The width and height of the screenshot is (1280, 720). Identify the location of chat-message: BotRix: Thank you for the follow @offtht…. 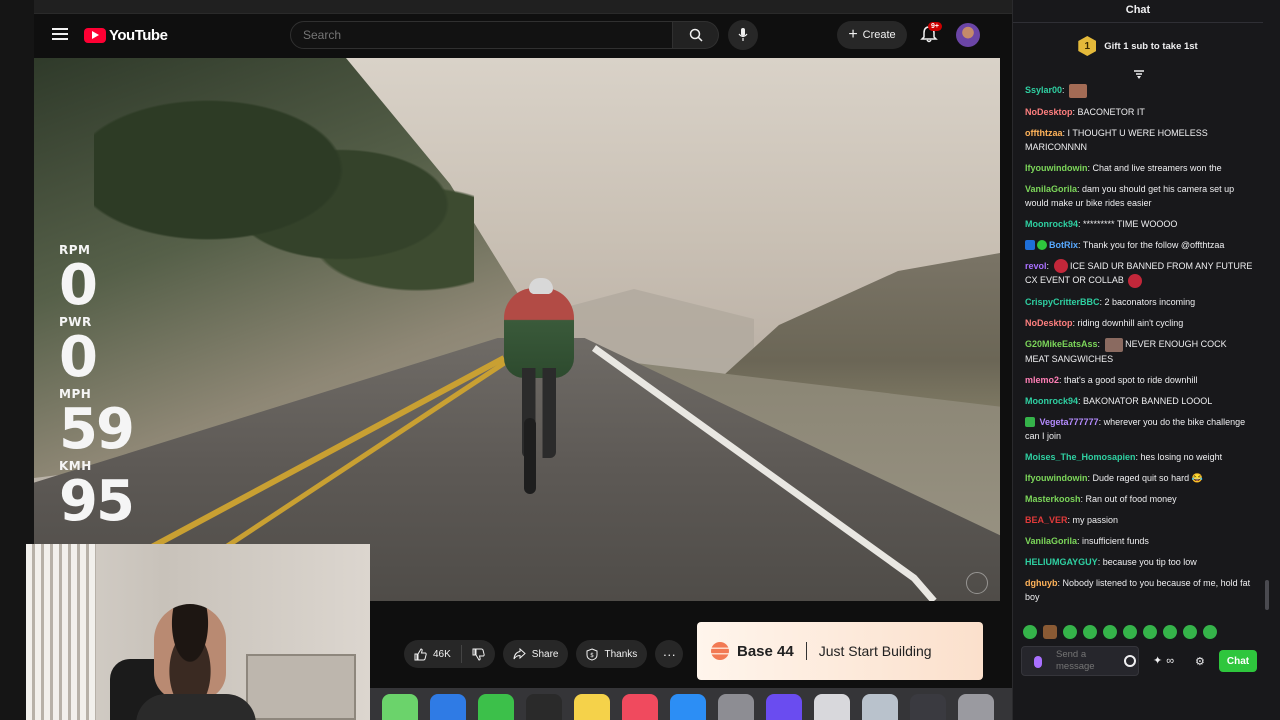
(1139, 245).